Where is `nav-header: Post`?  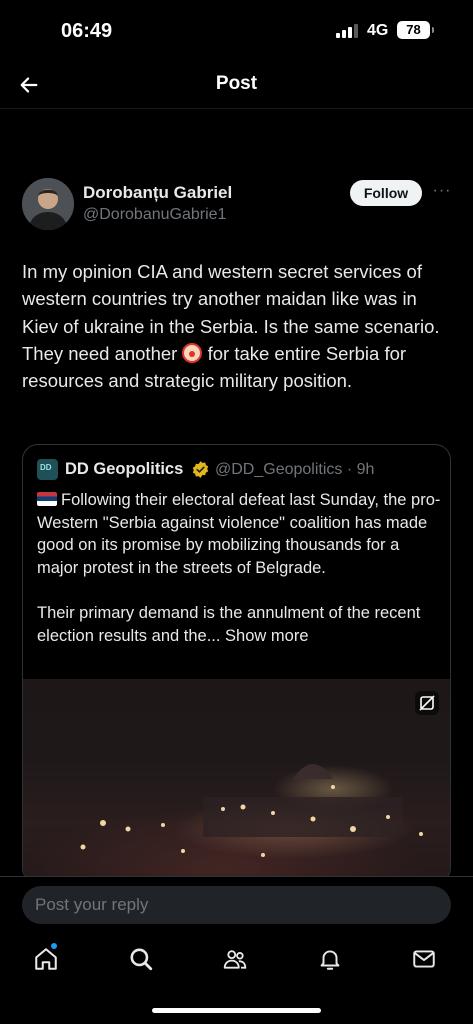
nav-header: Post is located at coordinates (236, 85).